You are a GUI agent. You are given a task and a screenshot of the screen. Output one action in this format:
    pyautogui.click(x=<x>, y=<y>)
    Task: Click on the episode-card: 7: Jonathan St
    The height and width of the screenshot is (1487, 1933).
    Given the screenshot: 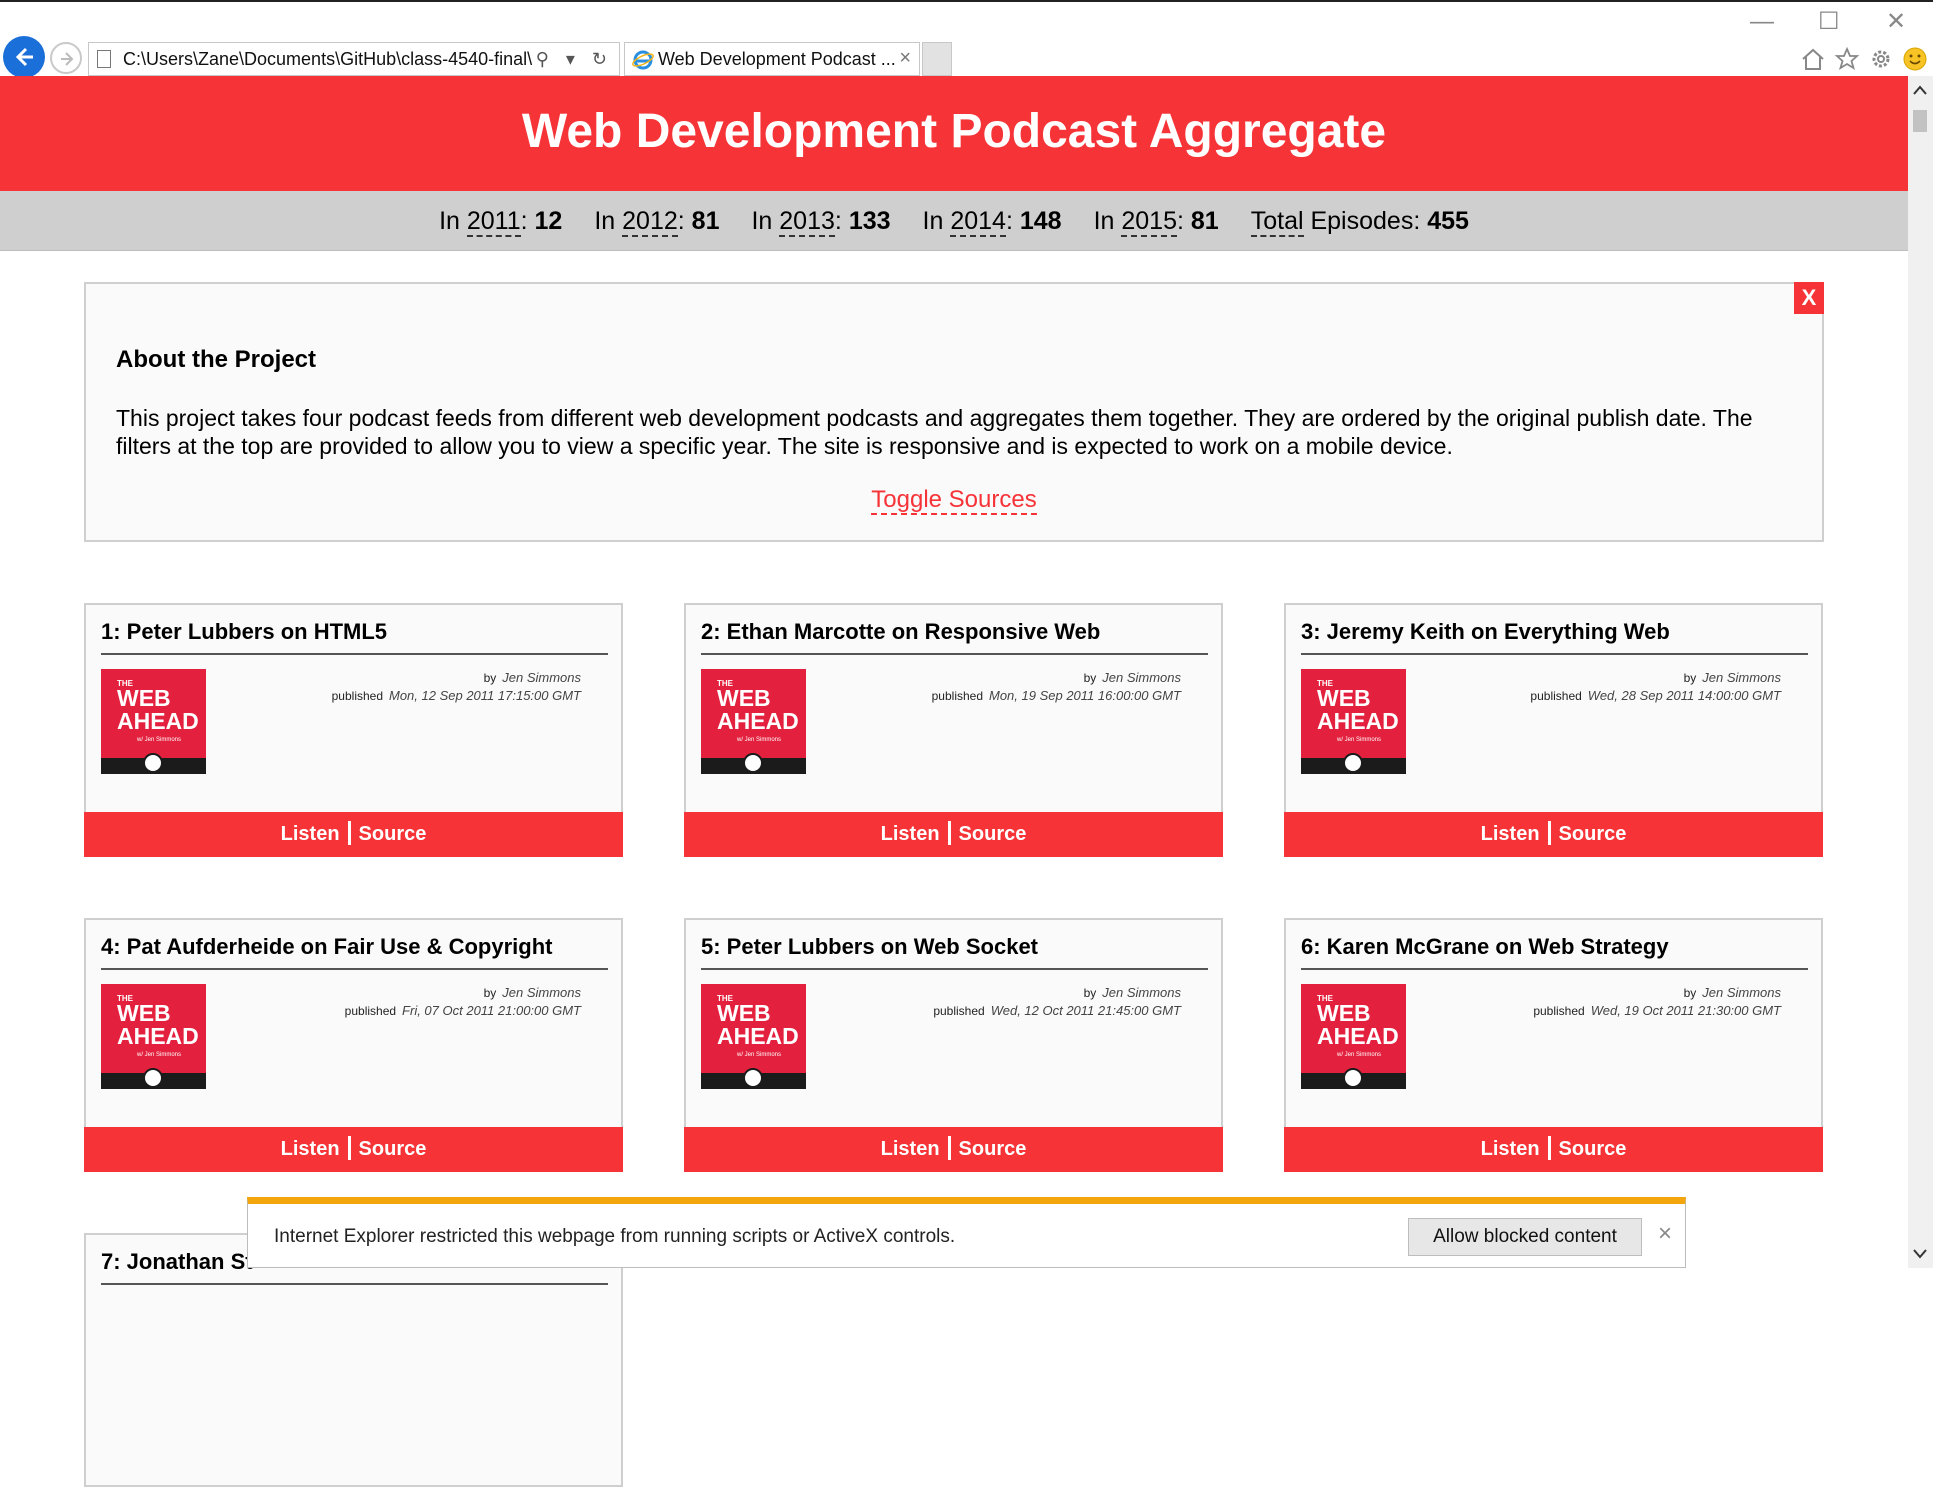 What is the action you would take?
    pyautogui.click(x=353, y=1360)
    